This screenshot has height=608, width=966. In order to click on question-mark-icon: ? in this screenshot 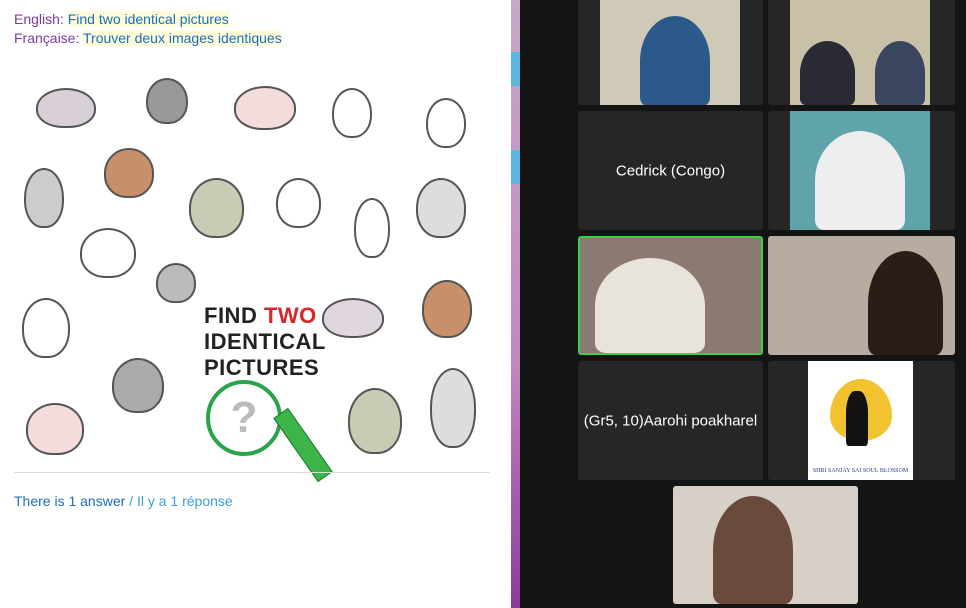, I will do `click(244, 418)`.